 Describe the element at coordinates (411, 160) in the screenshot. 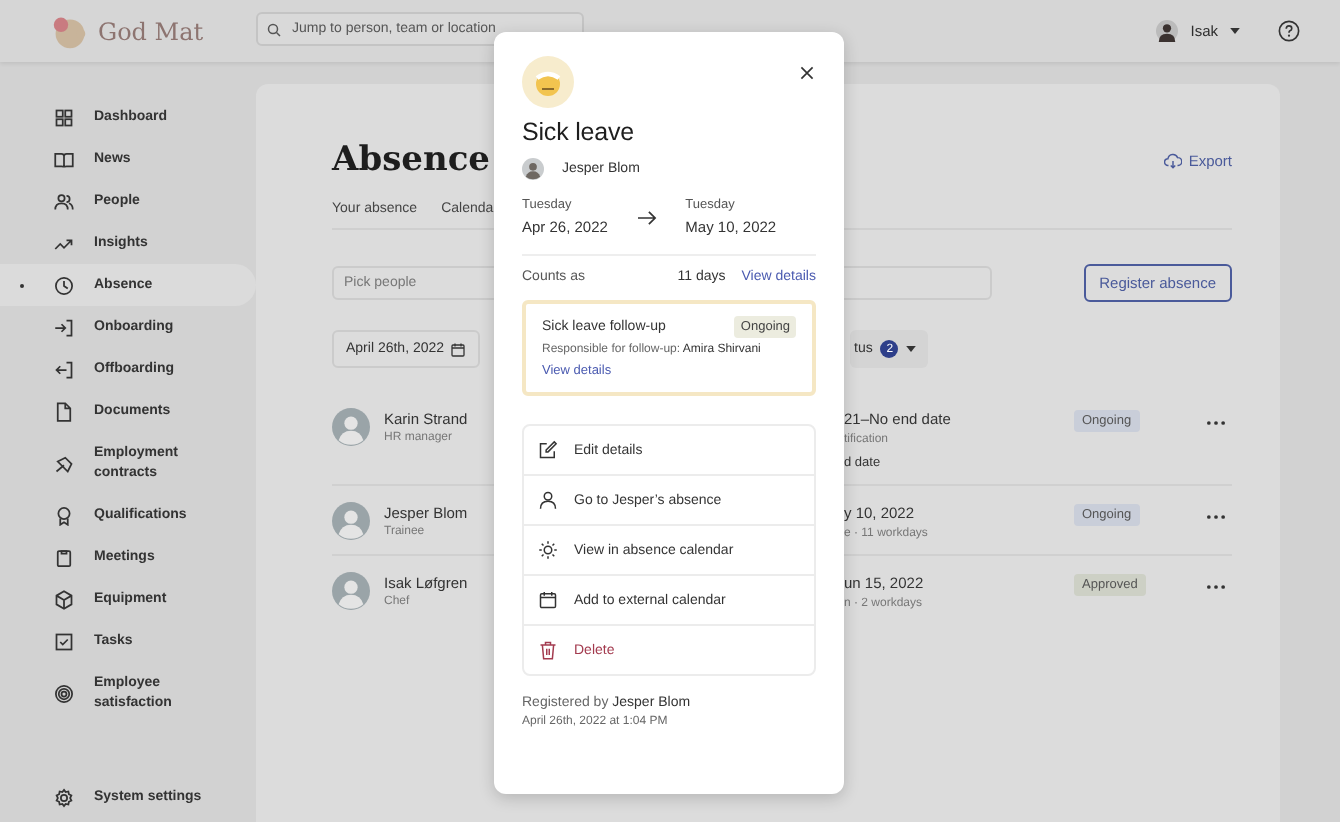

I see `page-title: Absence` at that location.